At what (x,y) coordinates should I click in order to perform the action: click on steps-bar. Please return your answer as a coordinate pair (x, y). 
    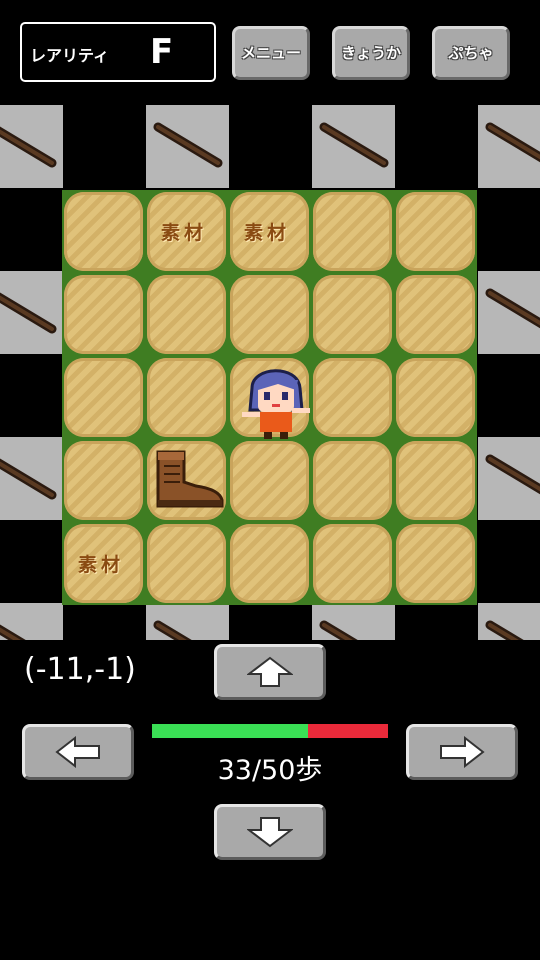
    Looking at the image, I should click on (270, 731).